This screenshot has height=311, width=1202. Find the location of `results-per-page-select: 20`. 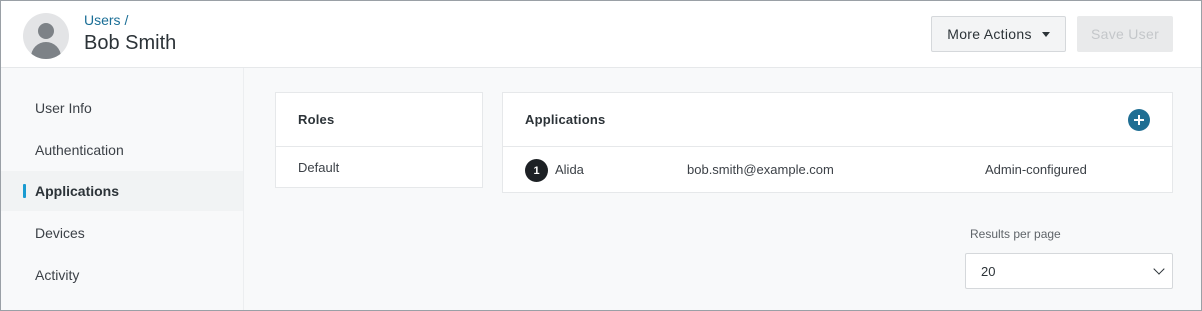

results-per-page-select: 20 is located at coordinates (1069, 271).